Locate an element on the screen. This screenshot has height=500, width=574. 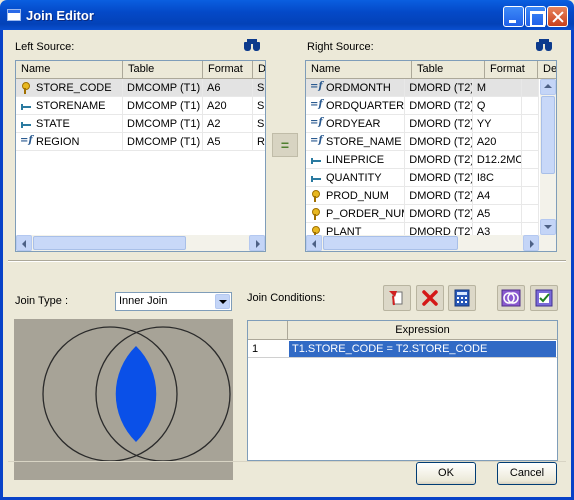
close-button is located at coordinates (557, 16).